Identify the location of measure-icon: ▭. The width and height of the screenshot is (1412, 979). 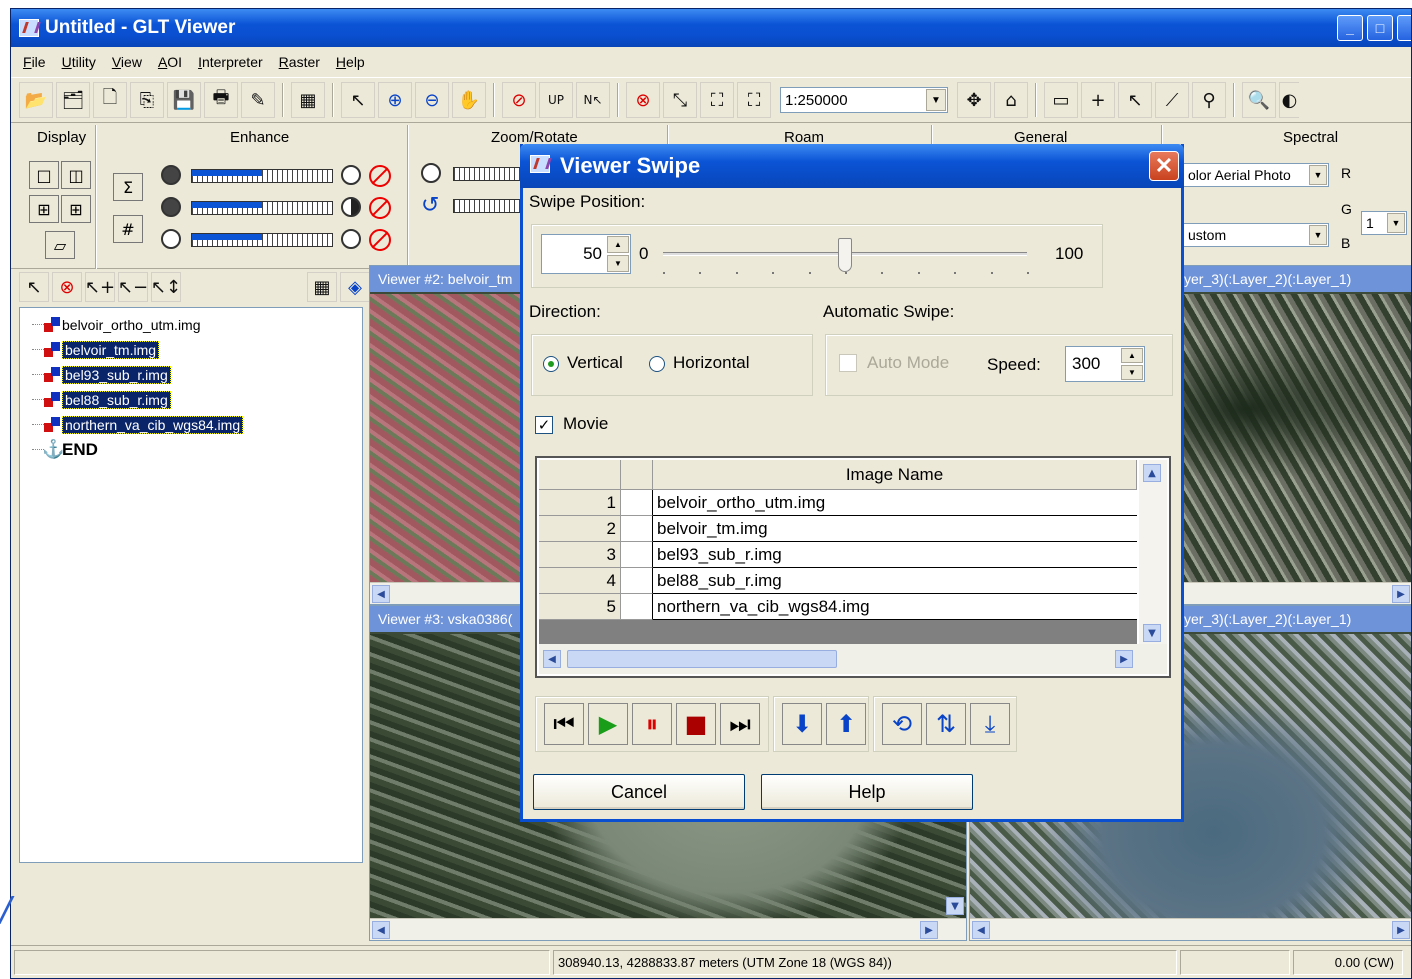
(1061, 100).